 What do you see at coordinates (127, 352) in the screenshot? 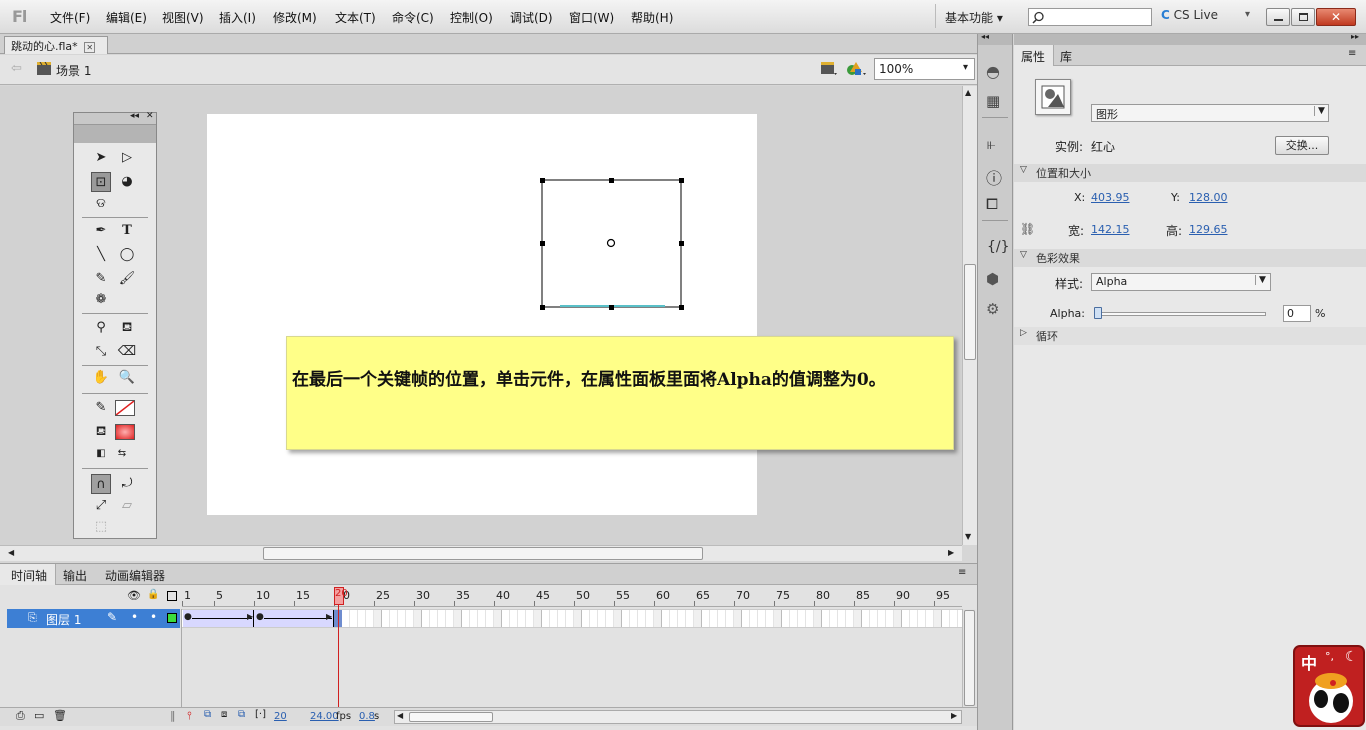
I see `eraser-tool-icon: ⌫` at bounding box center [127, 352].